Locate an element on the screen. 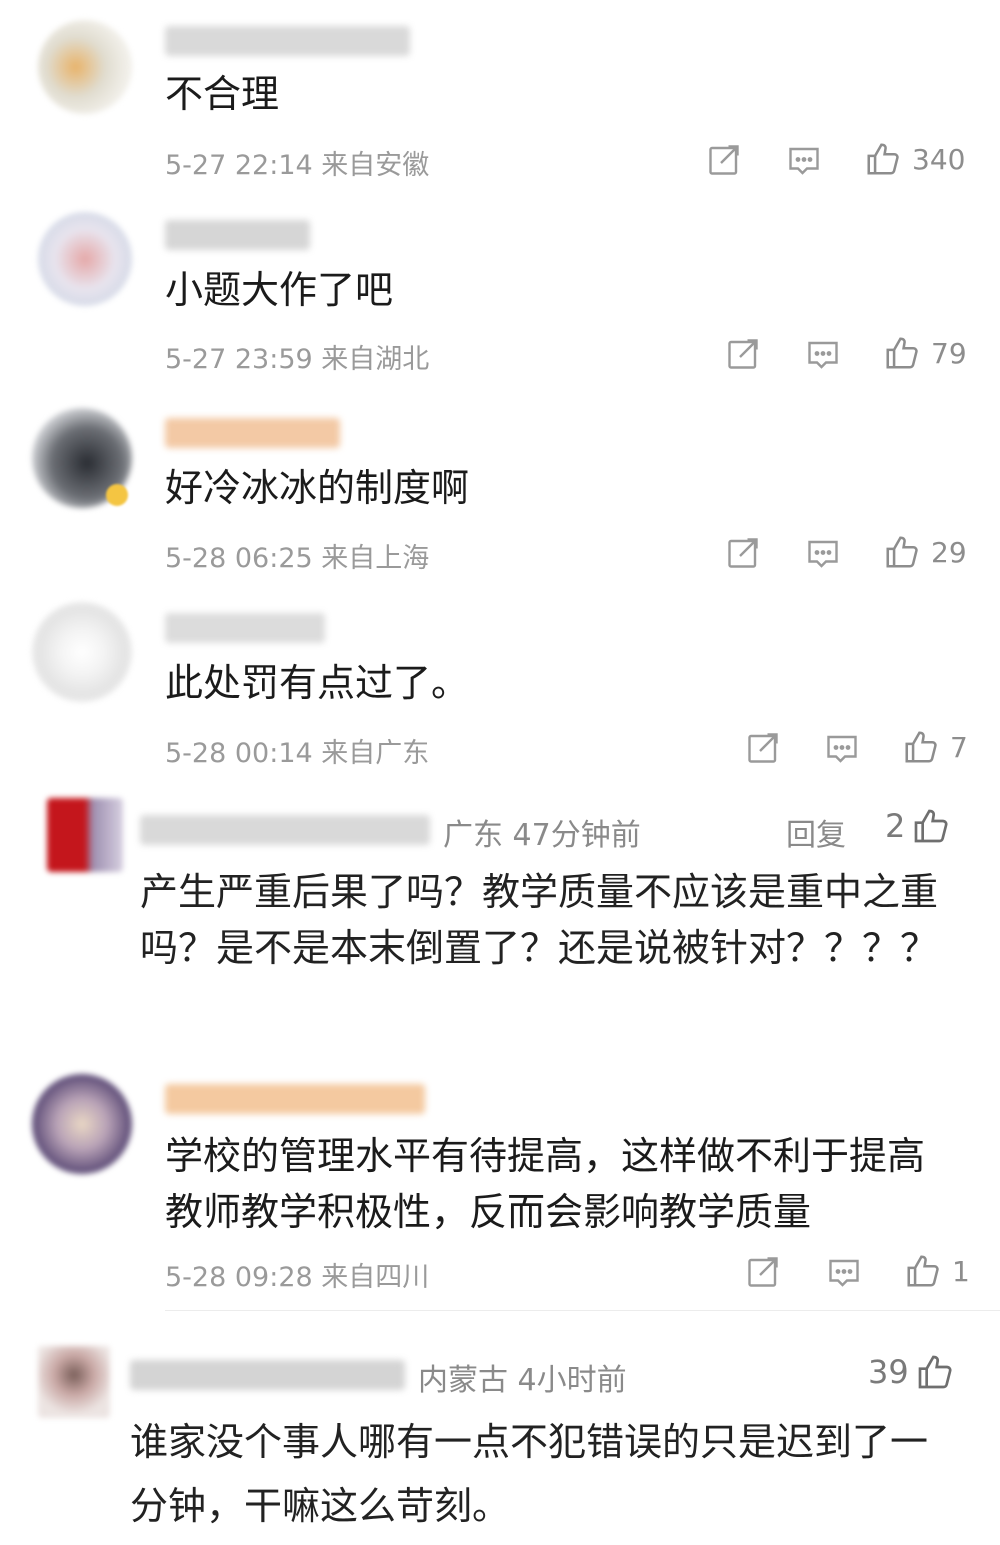 The image size is (1000, 1545). verified-badge is located at coordinates (117, 495).